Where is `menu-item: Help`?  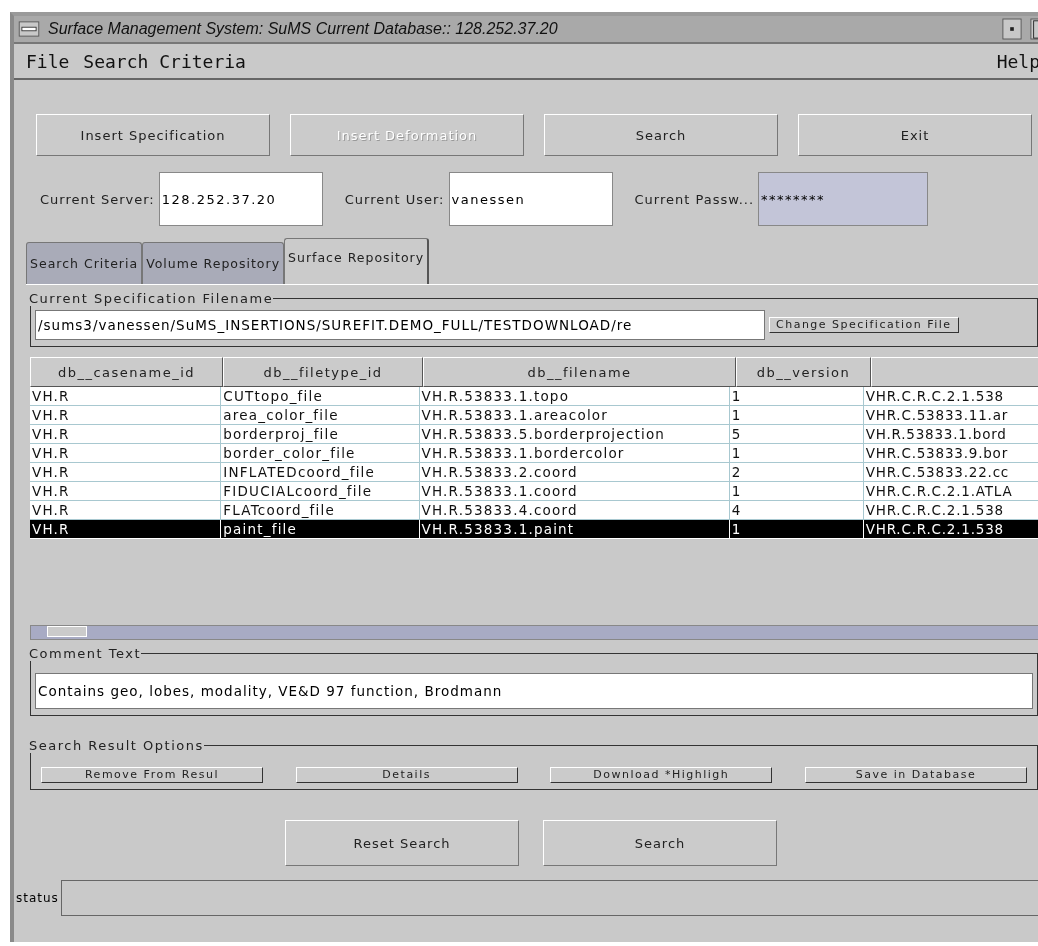
menu-item: Help is located at coordinates (1017, 61).